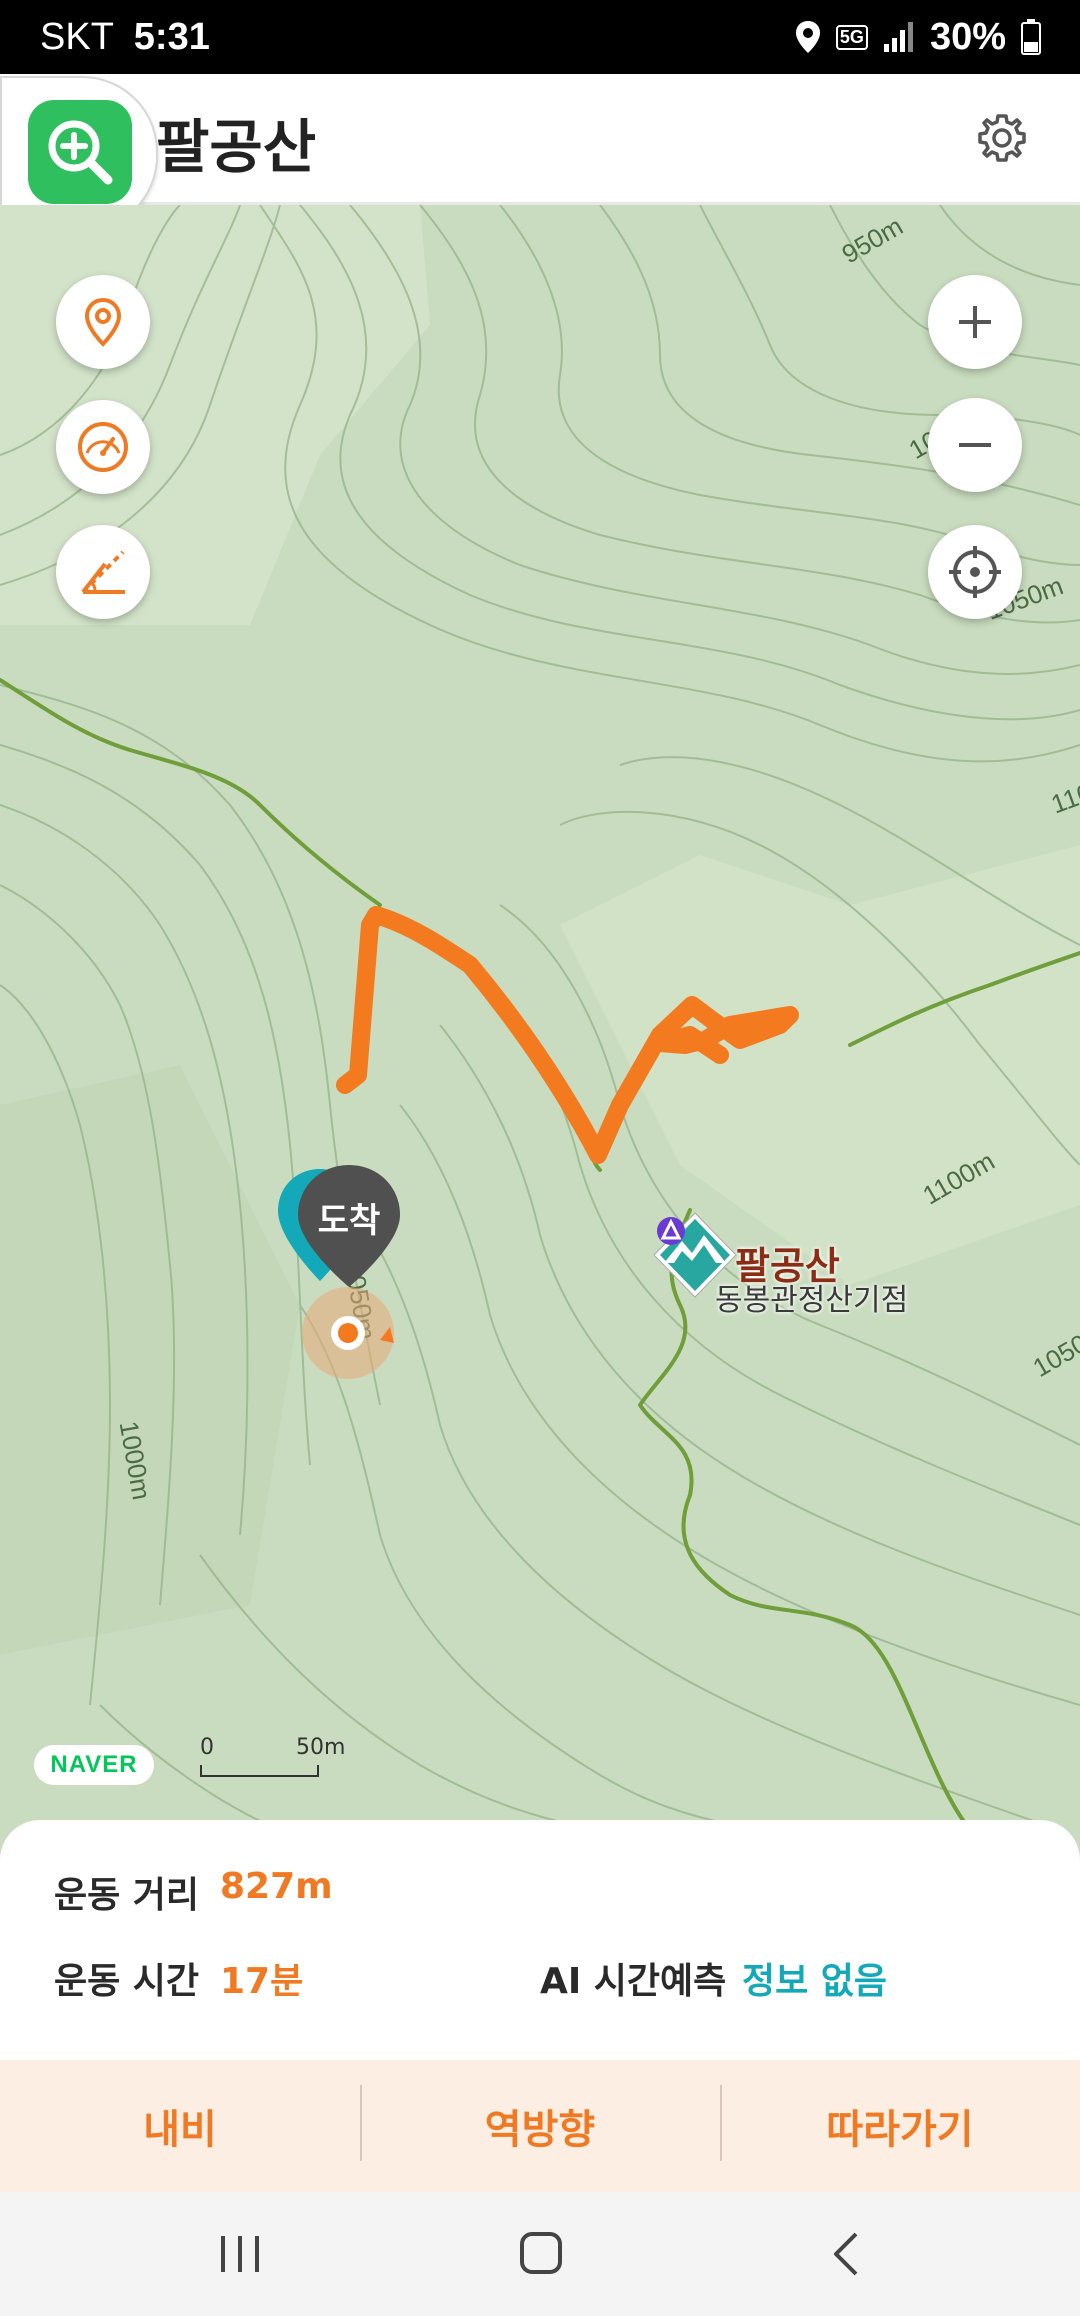 This screenshot has height=2316, width=1080. What do you see at coordinates (348, 1333) in the screenshot?
I see `current-position-icon` at bounding box center [348, 1333].